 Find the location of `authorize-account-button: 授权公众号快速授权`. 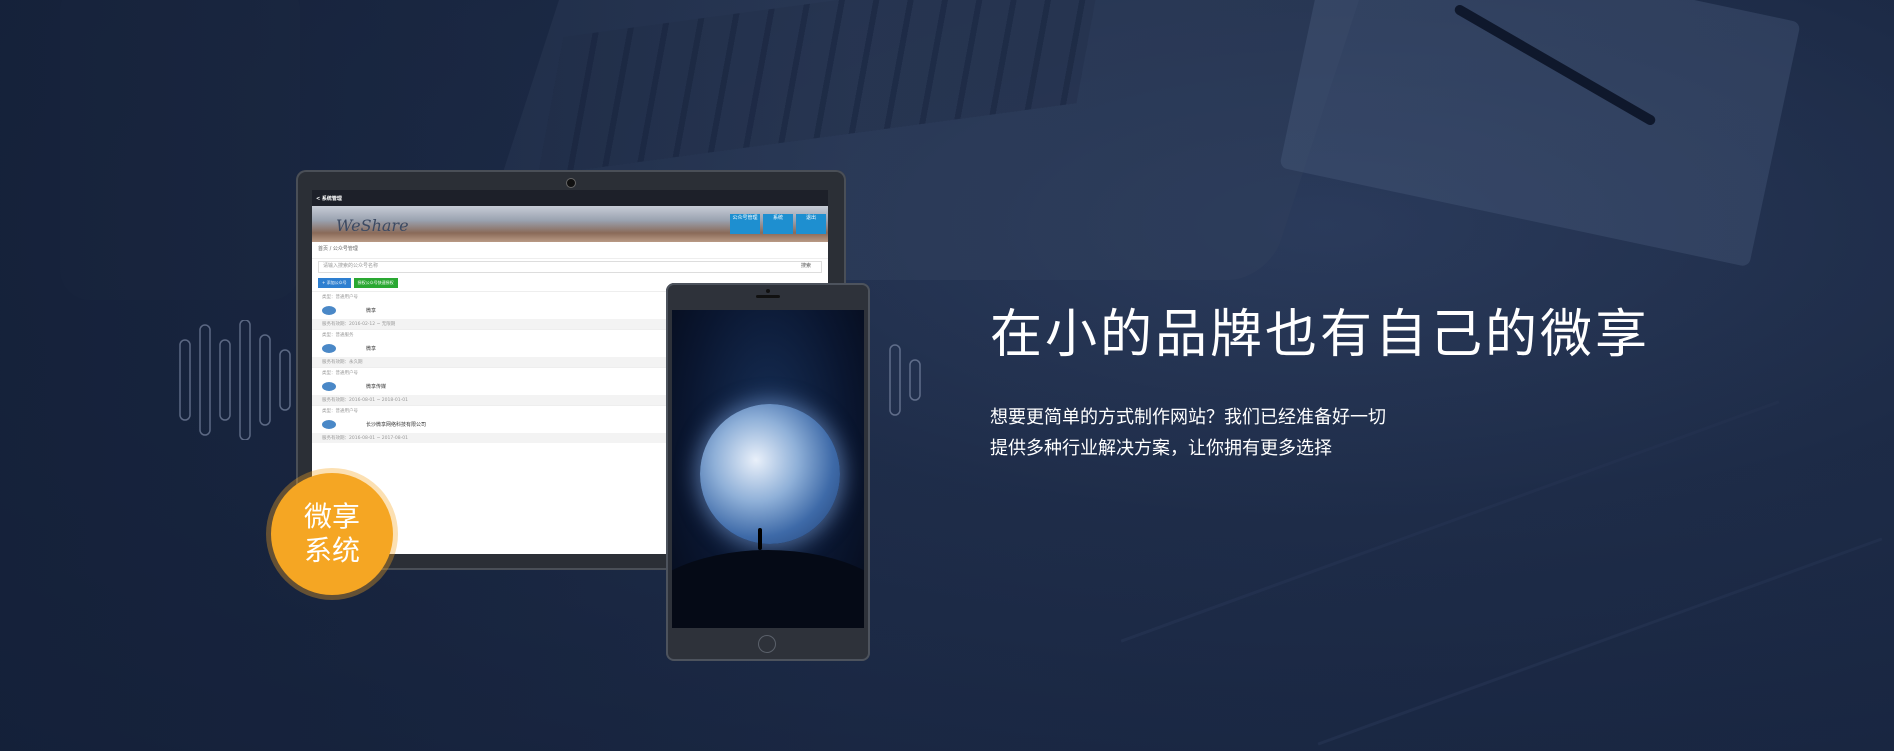

authorize-account-button: 授权公众号快速授权 is located at coordinates (375, 283).